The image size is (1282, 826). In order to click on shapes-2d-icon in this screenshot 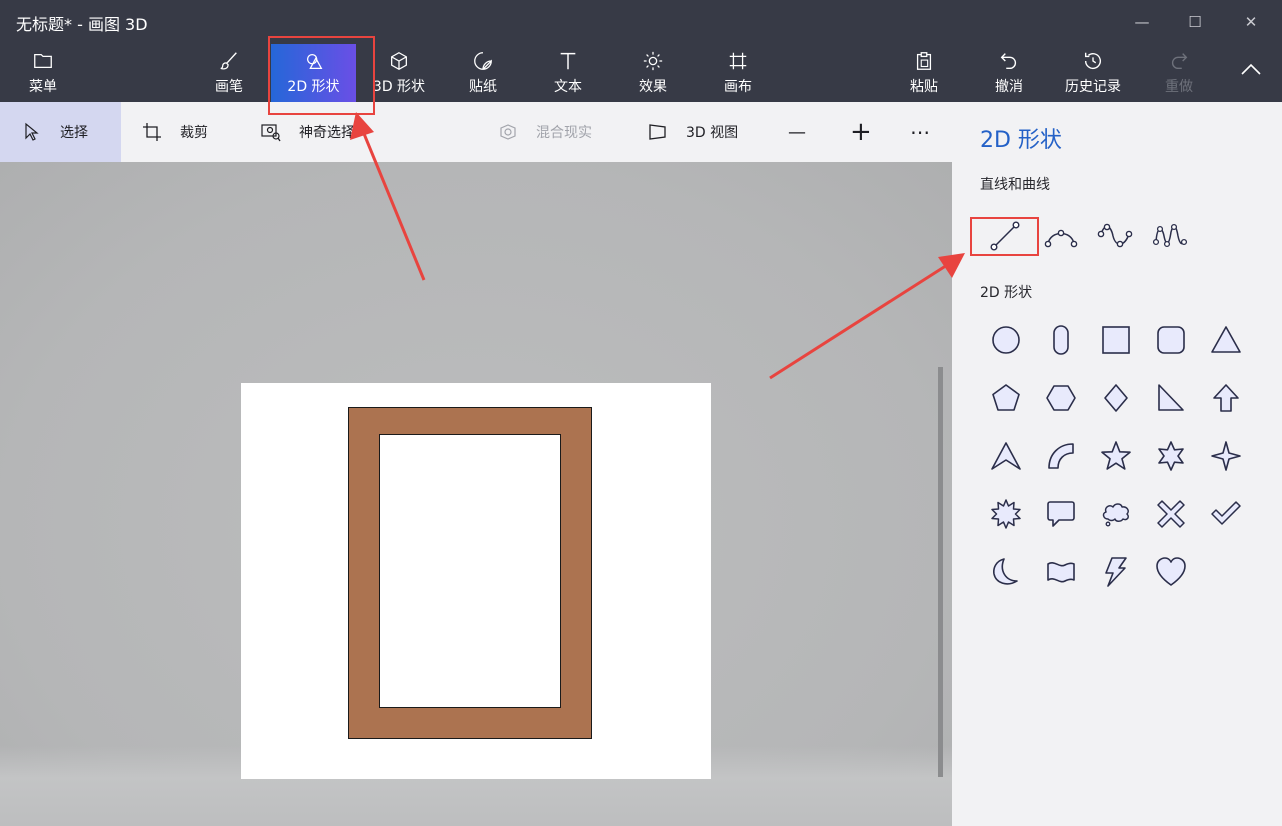, I will do `click(314, 61)`.